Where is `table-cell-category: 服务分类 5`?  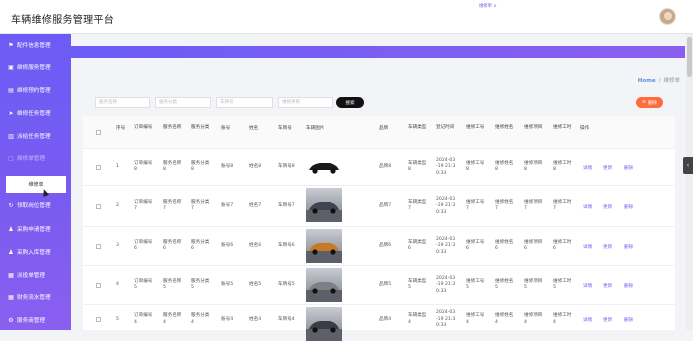 table-cell-category: 服务分类 5 is located at coordinates (200, 284).